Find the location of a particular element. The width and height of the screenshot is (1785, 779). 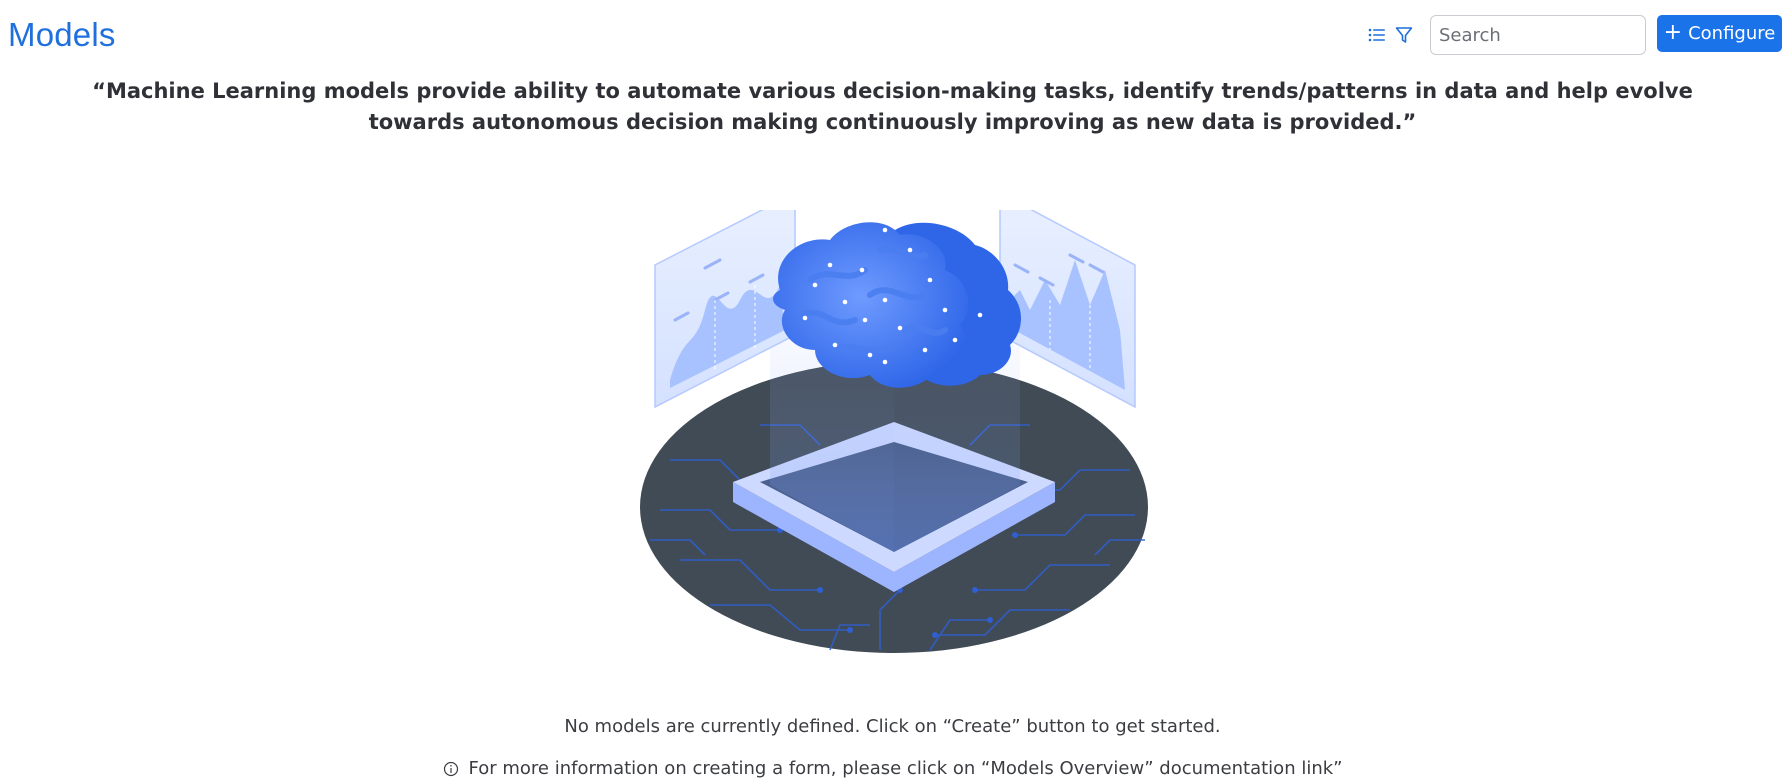

filter-icon is located at coordinates (1404, 35).